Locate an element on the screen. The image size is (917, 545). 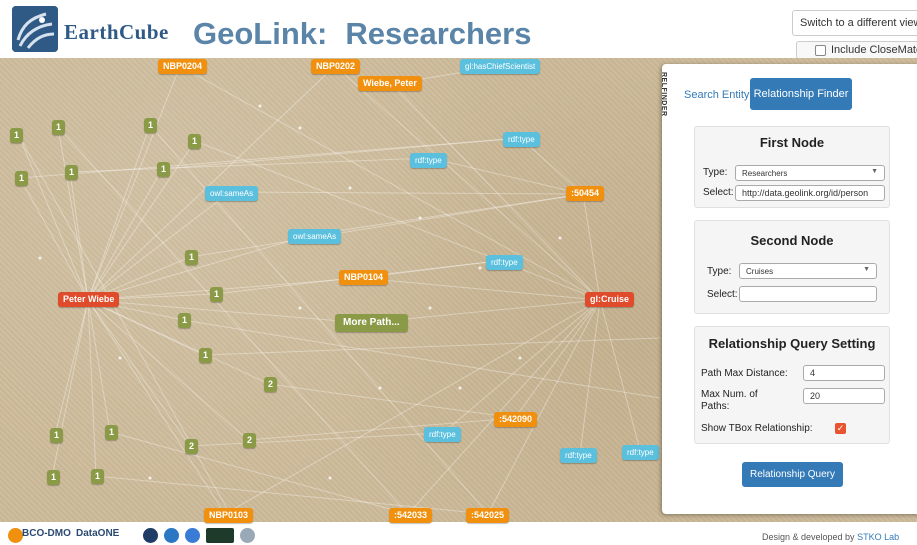
max-distance-label: Path Max Distance: is located at coordinates (744, 373).